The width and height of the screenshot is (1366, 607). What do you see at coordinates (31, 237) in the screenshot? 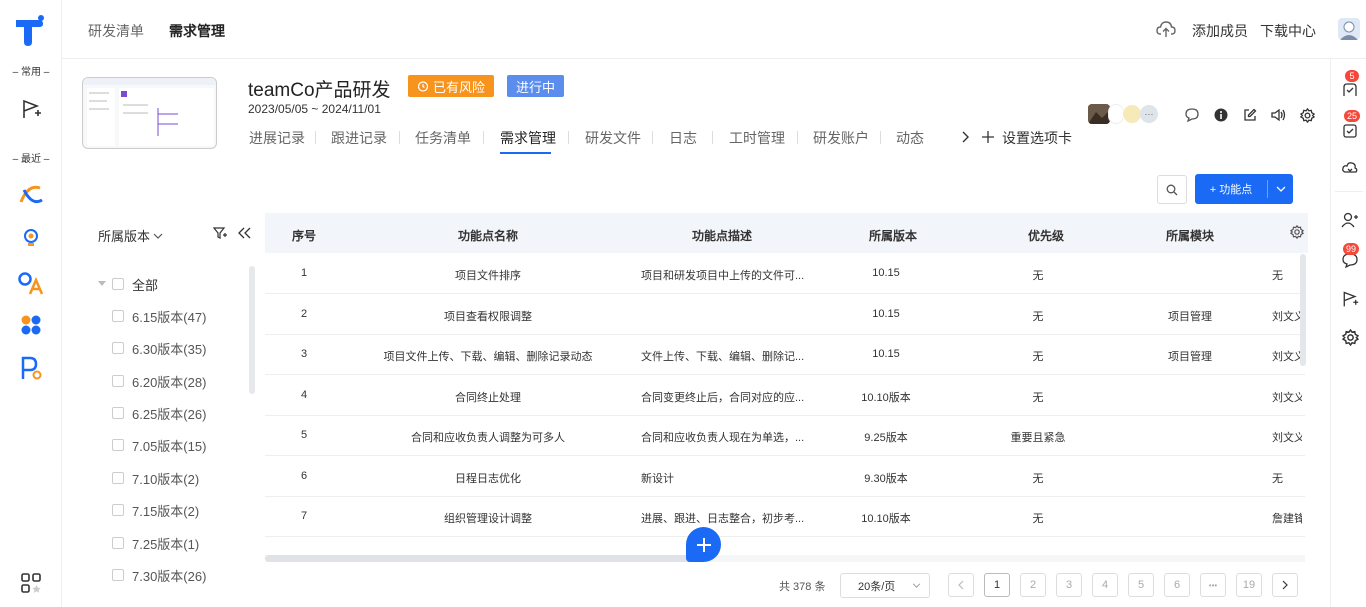
I see `bulb-icon` at bounding box center [31, 237].